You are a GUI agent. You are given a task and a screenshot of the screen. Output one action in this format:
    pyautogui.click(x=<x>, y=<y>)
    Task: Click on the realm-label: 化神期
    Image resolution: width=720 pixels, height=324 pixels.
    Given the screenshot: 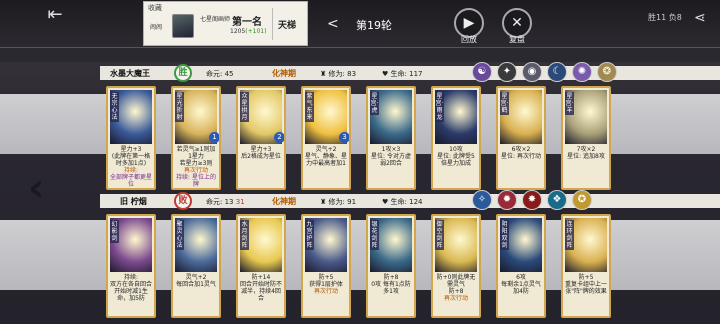 What is the action you would take?
    pyautogui.click(x=284, y=73)
    